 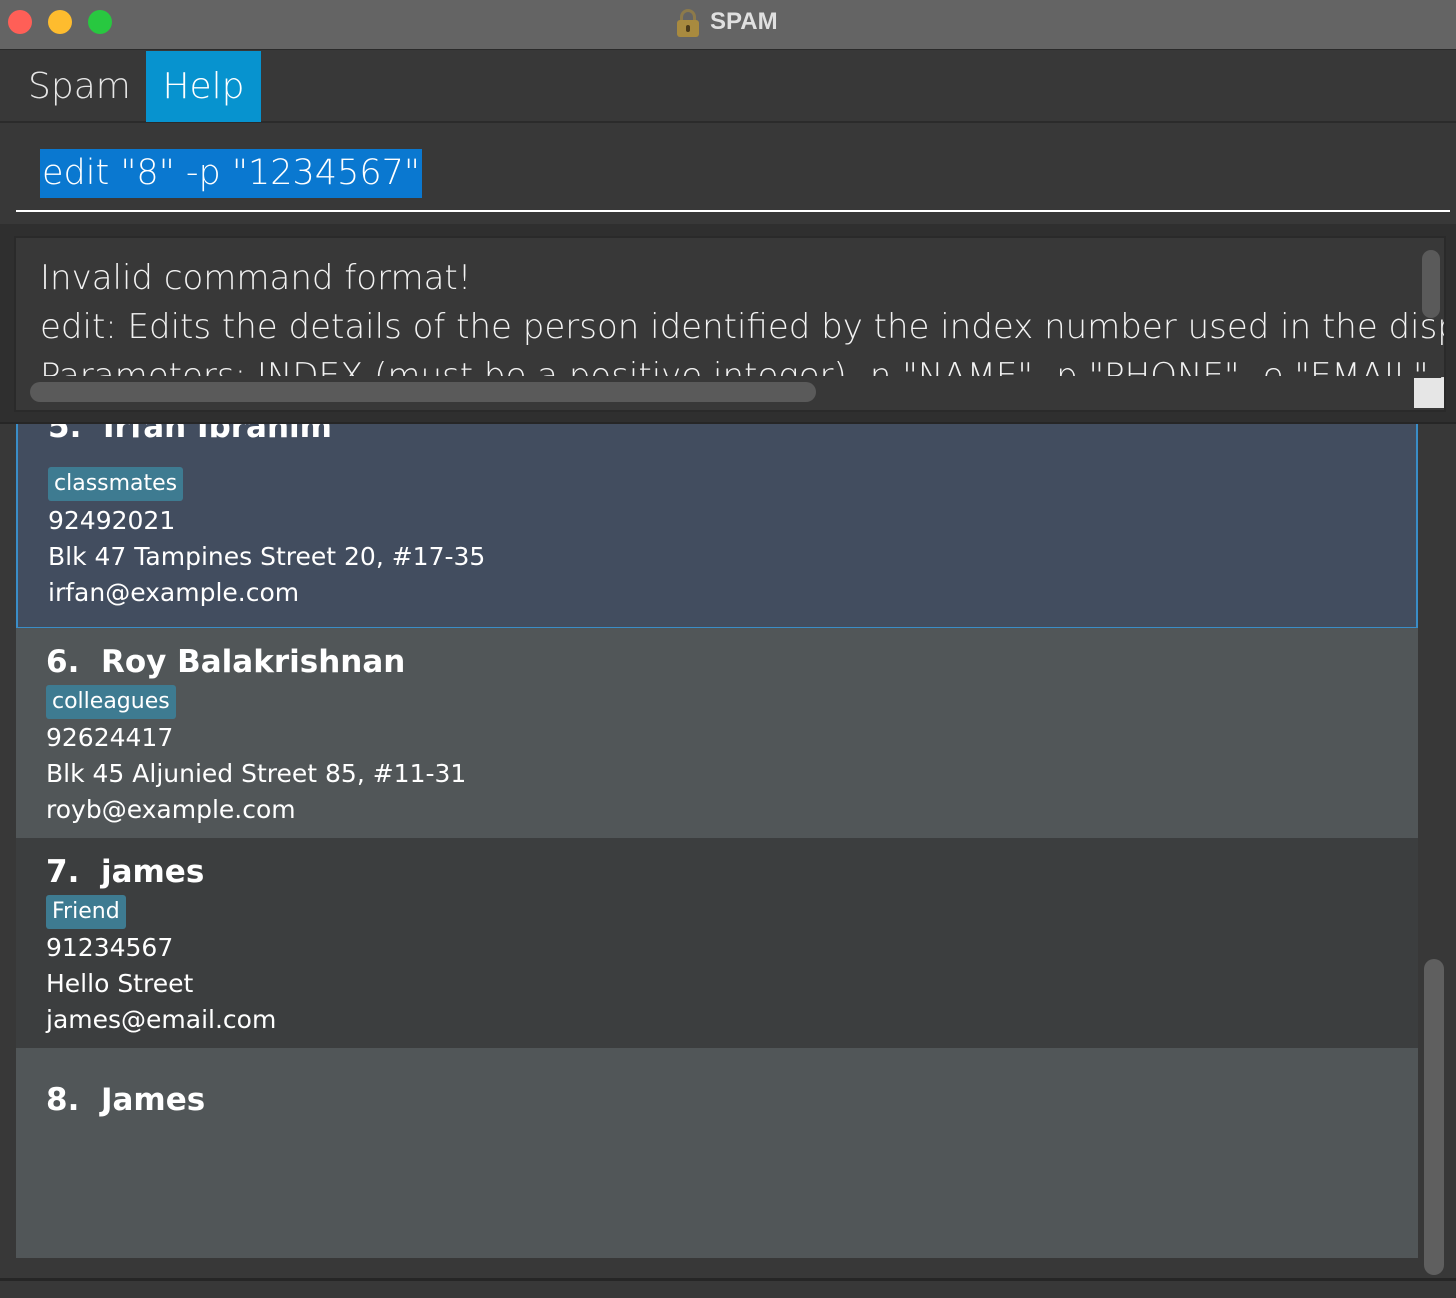 What do you see at coordinates (423, 392) in the screenshot?
I see `result-horizontal-scrollbar` at bounding box center [423, 392].